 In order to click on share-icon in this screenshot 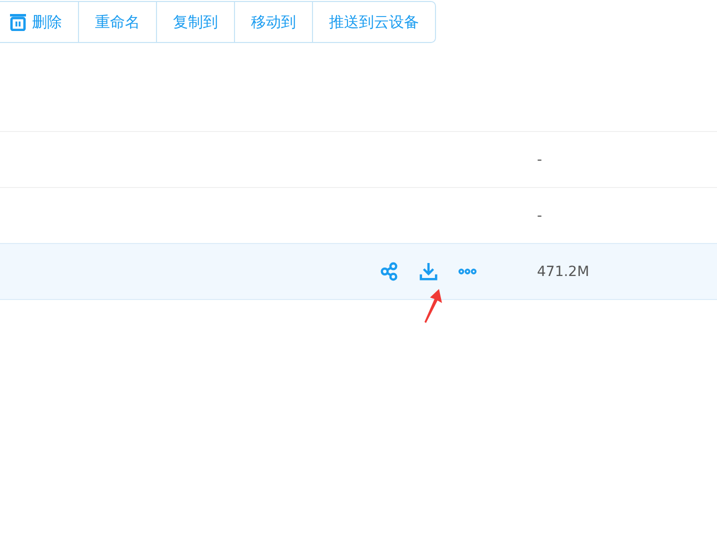, I will do `click(389, 271)`.